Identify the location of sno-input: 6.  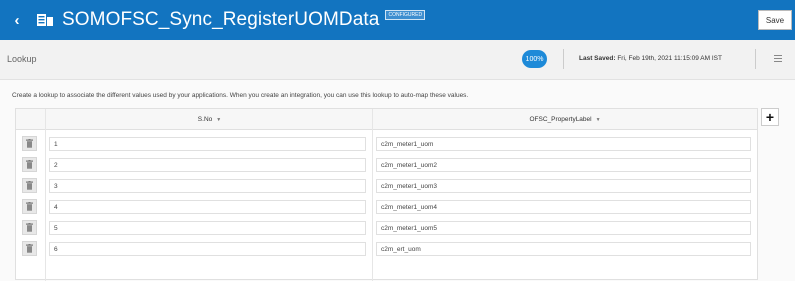
(207, 249).